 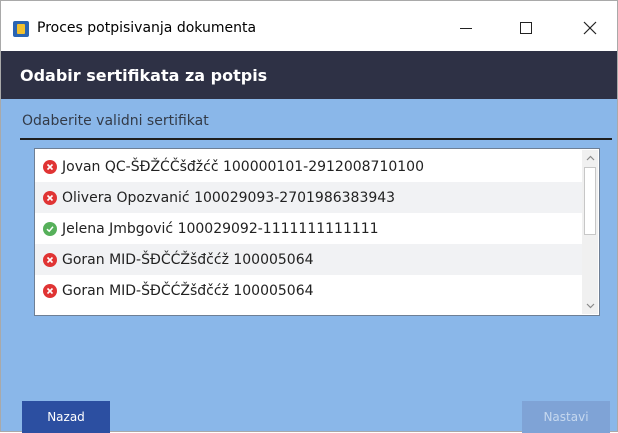 I want to click on scroll-up-button, so click(x=590, y=158).